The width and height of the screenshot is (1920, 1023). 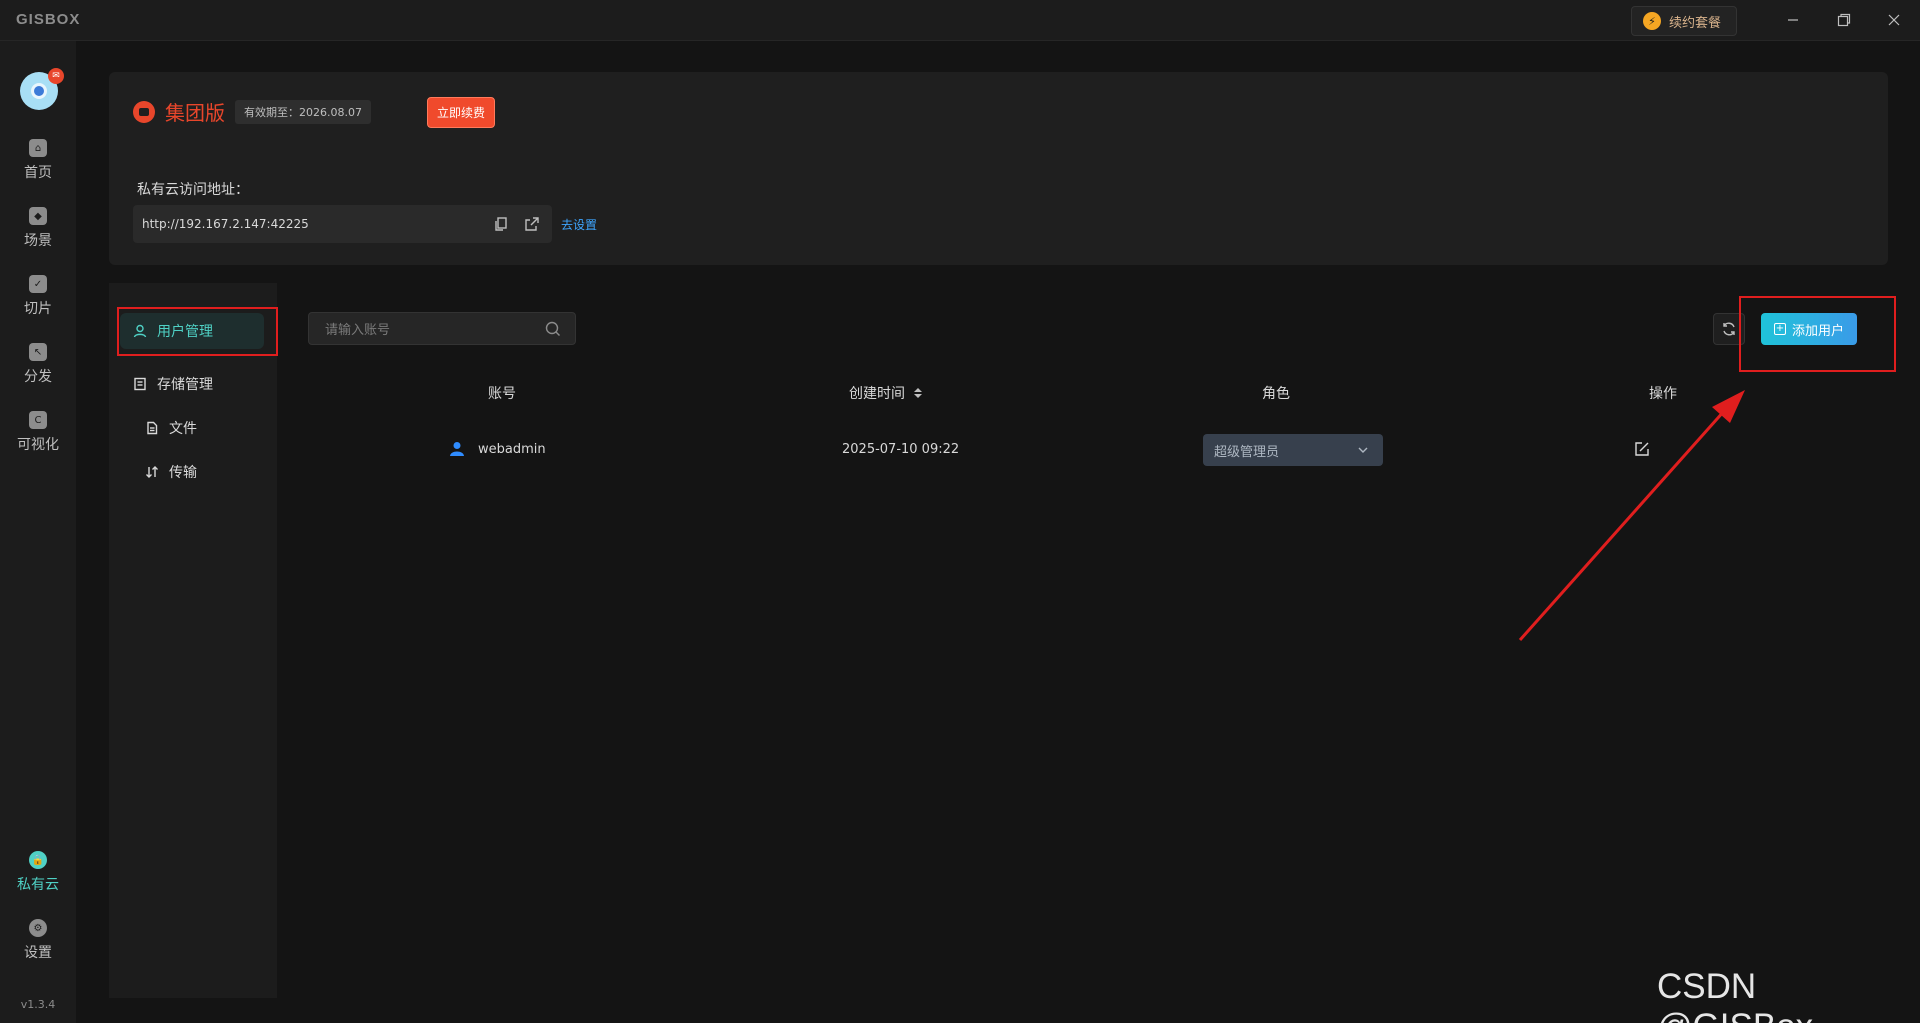 I want to click on settings-icon: ⚙, so click(x=38, y=928).